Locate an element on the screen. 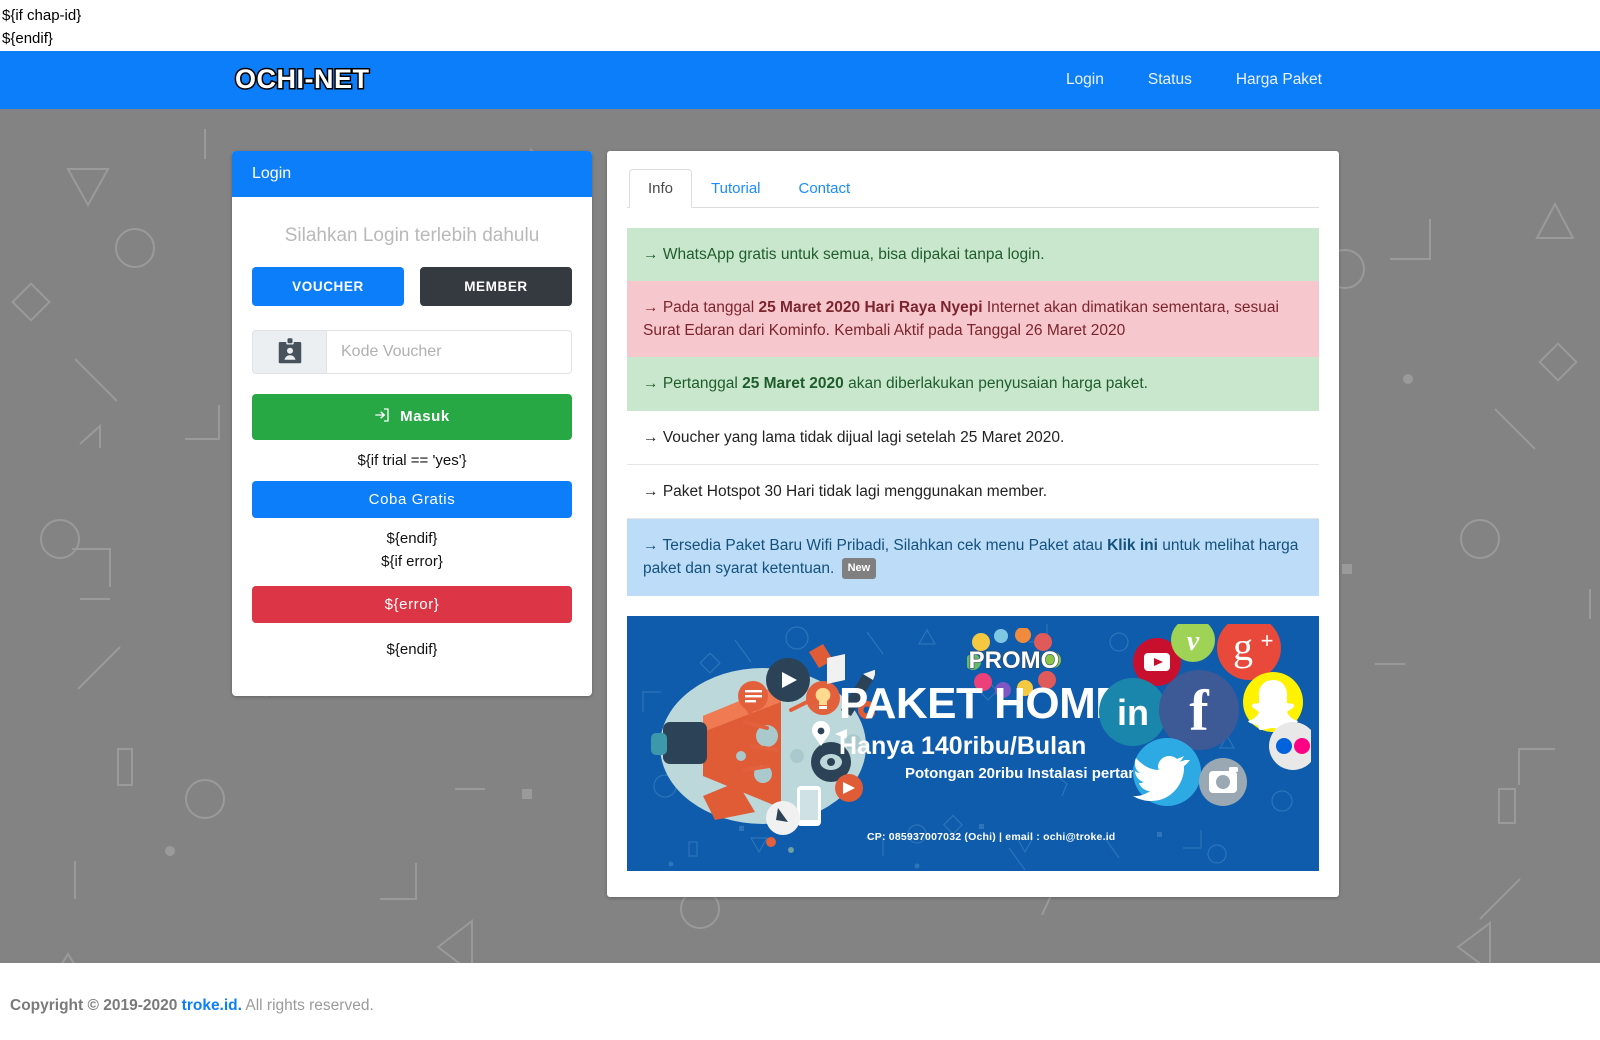 This screenshot has width=1600, height=1040. social-icons-cluster: v g + in f is located at coordinates (1205, 714).